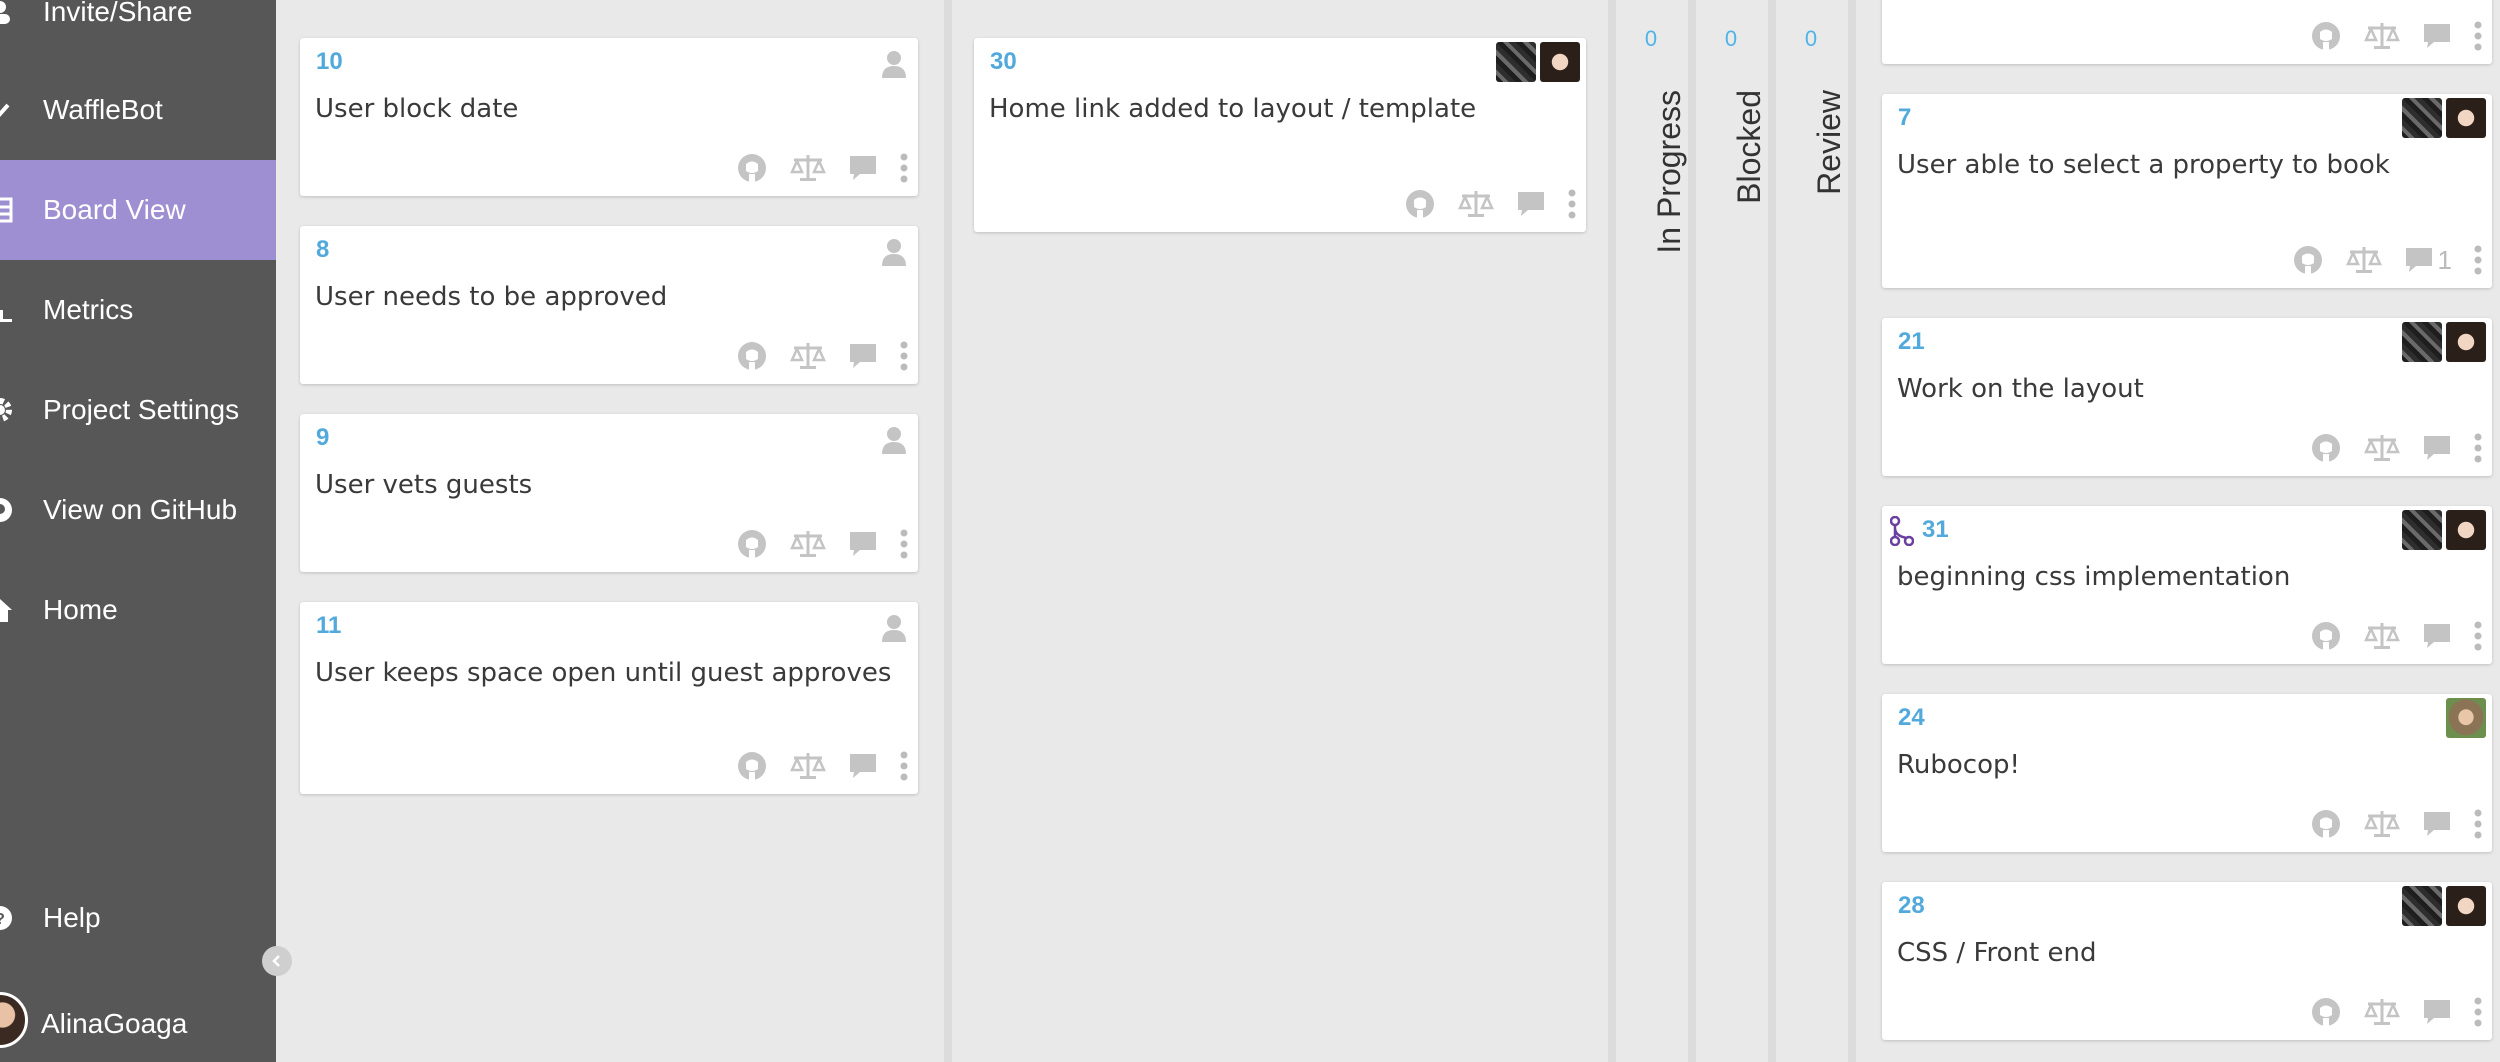 This screenshot has height=1062, width=2500. I want to click on collapse-sidebar-button, so click(277, 961).